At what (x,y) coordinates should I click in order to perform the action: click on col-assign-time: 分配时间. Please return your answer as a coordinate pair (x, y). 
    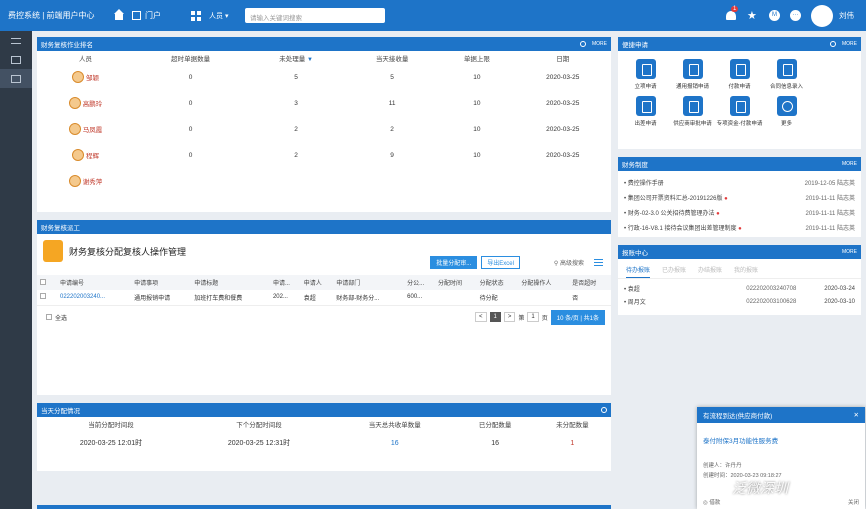
    Looking at the image, I should click on (456, 282).